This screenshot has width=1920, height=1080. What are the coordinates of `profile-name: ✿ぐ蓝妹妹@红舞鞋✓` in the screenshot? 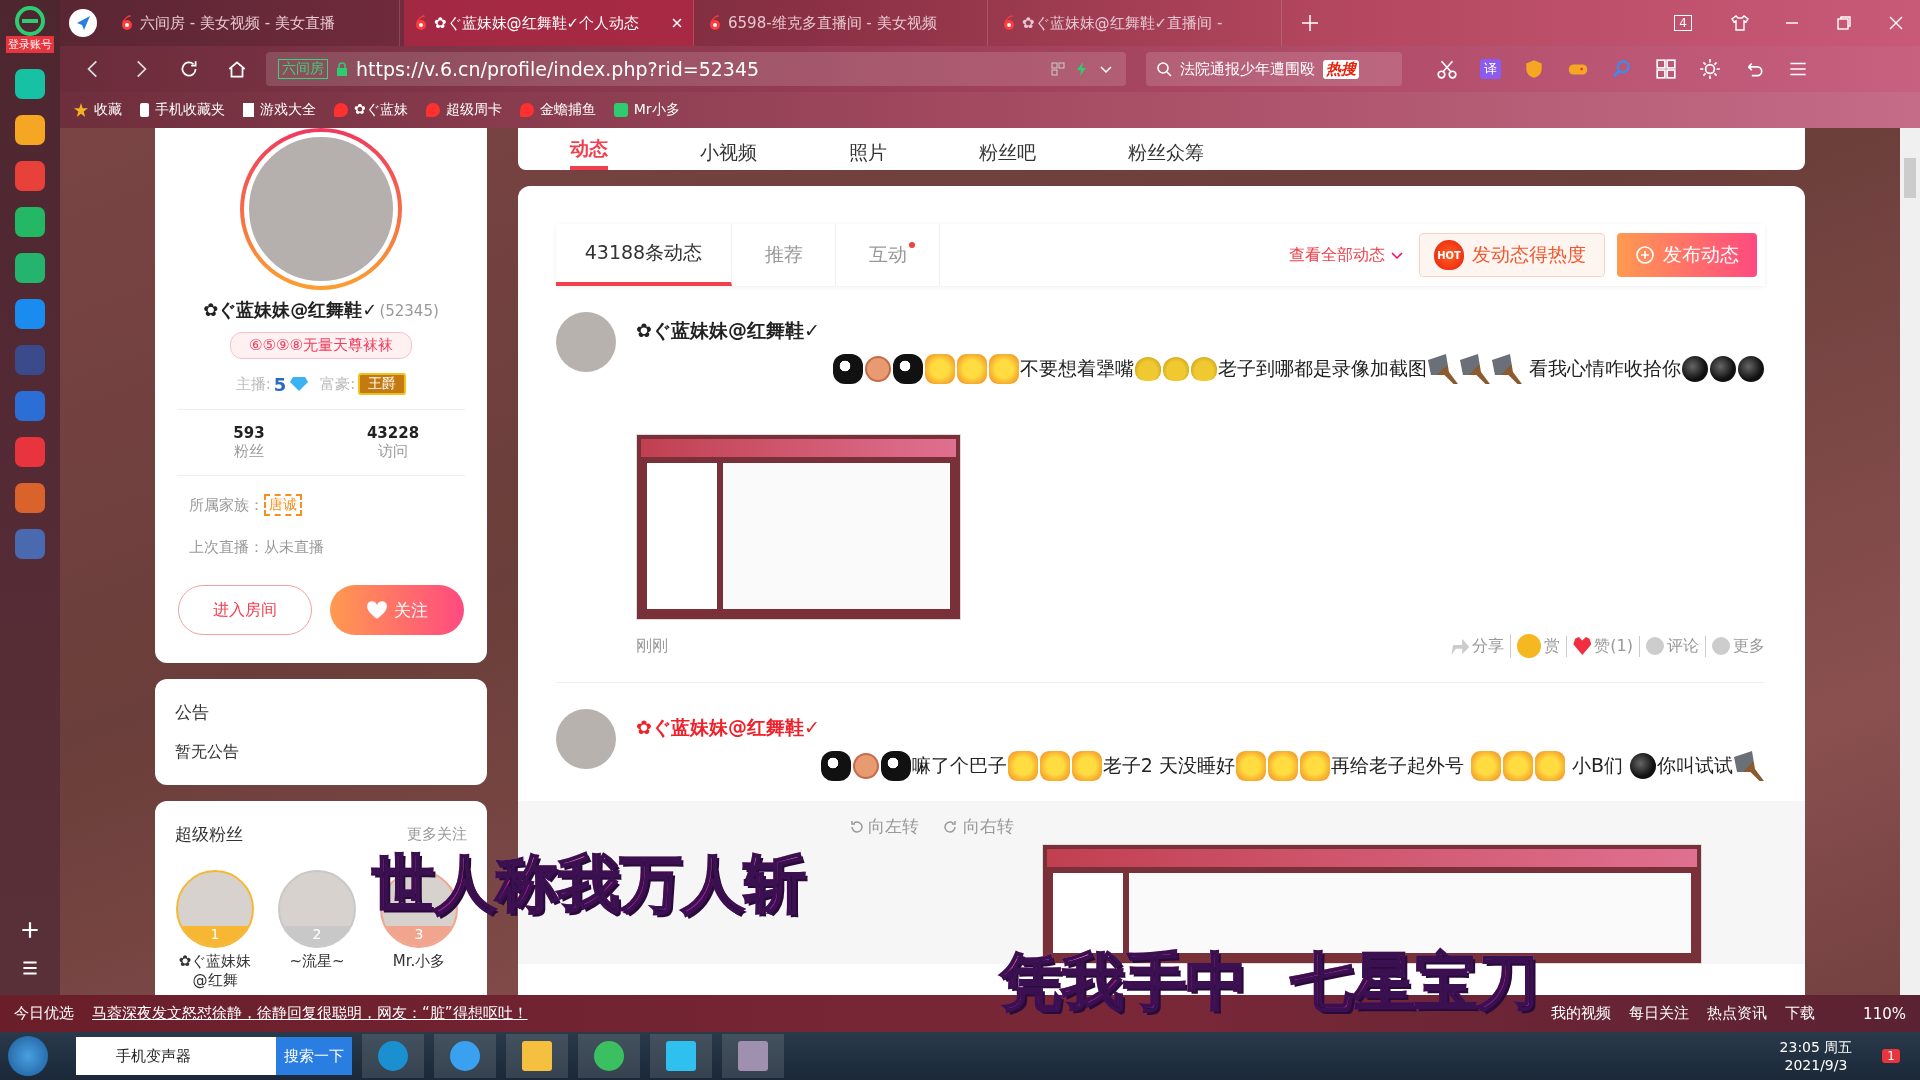 It's located at (290, 310).